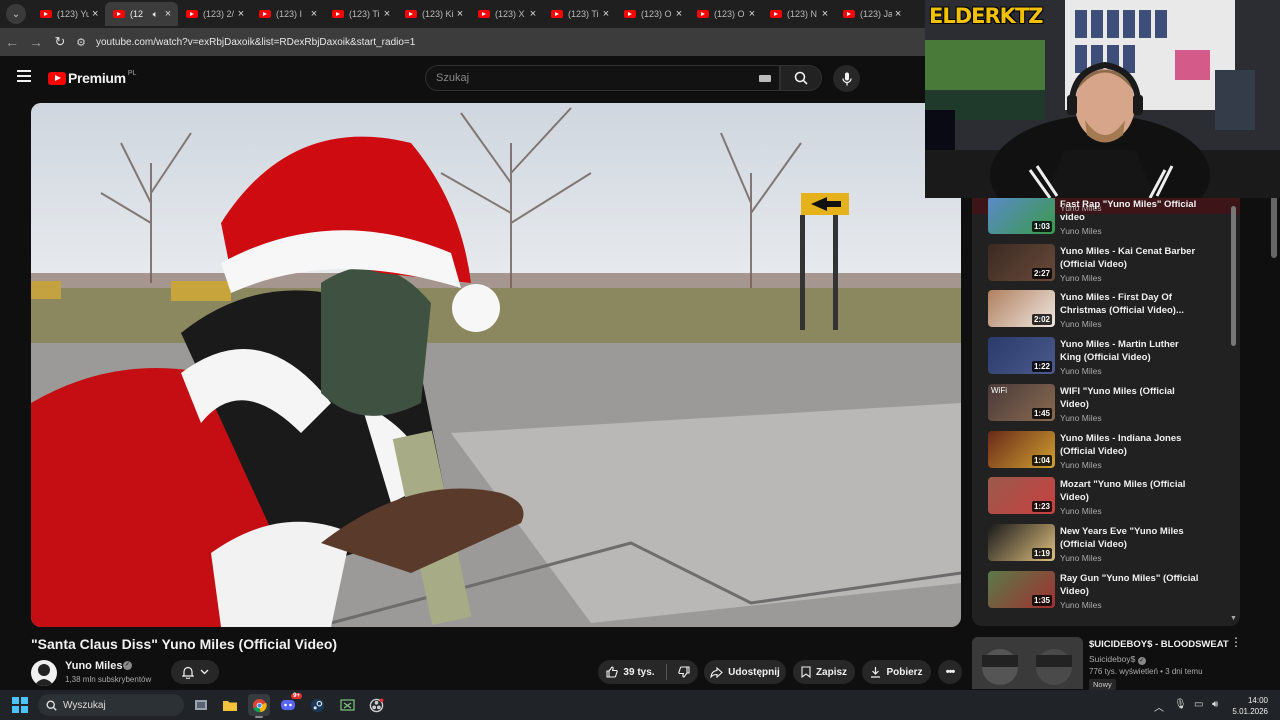 This screenshot has width=1280, height=720. What do you see at coordinates (612, 672) in the screenshot?
I see `like-icon` at bounding box center [612, 672].